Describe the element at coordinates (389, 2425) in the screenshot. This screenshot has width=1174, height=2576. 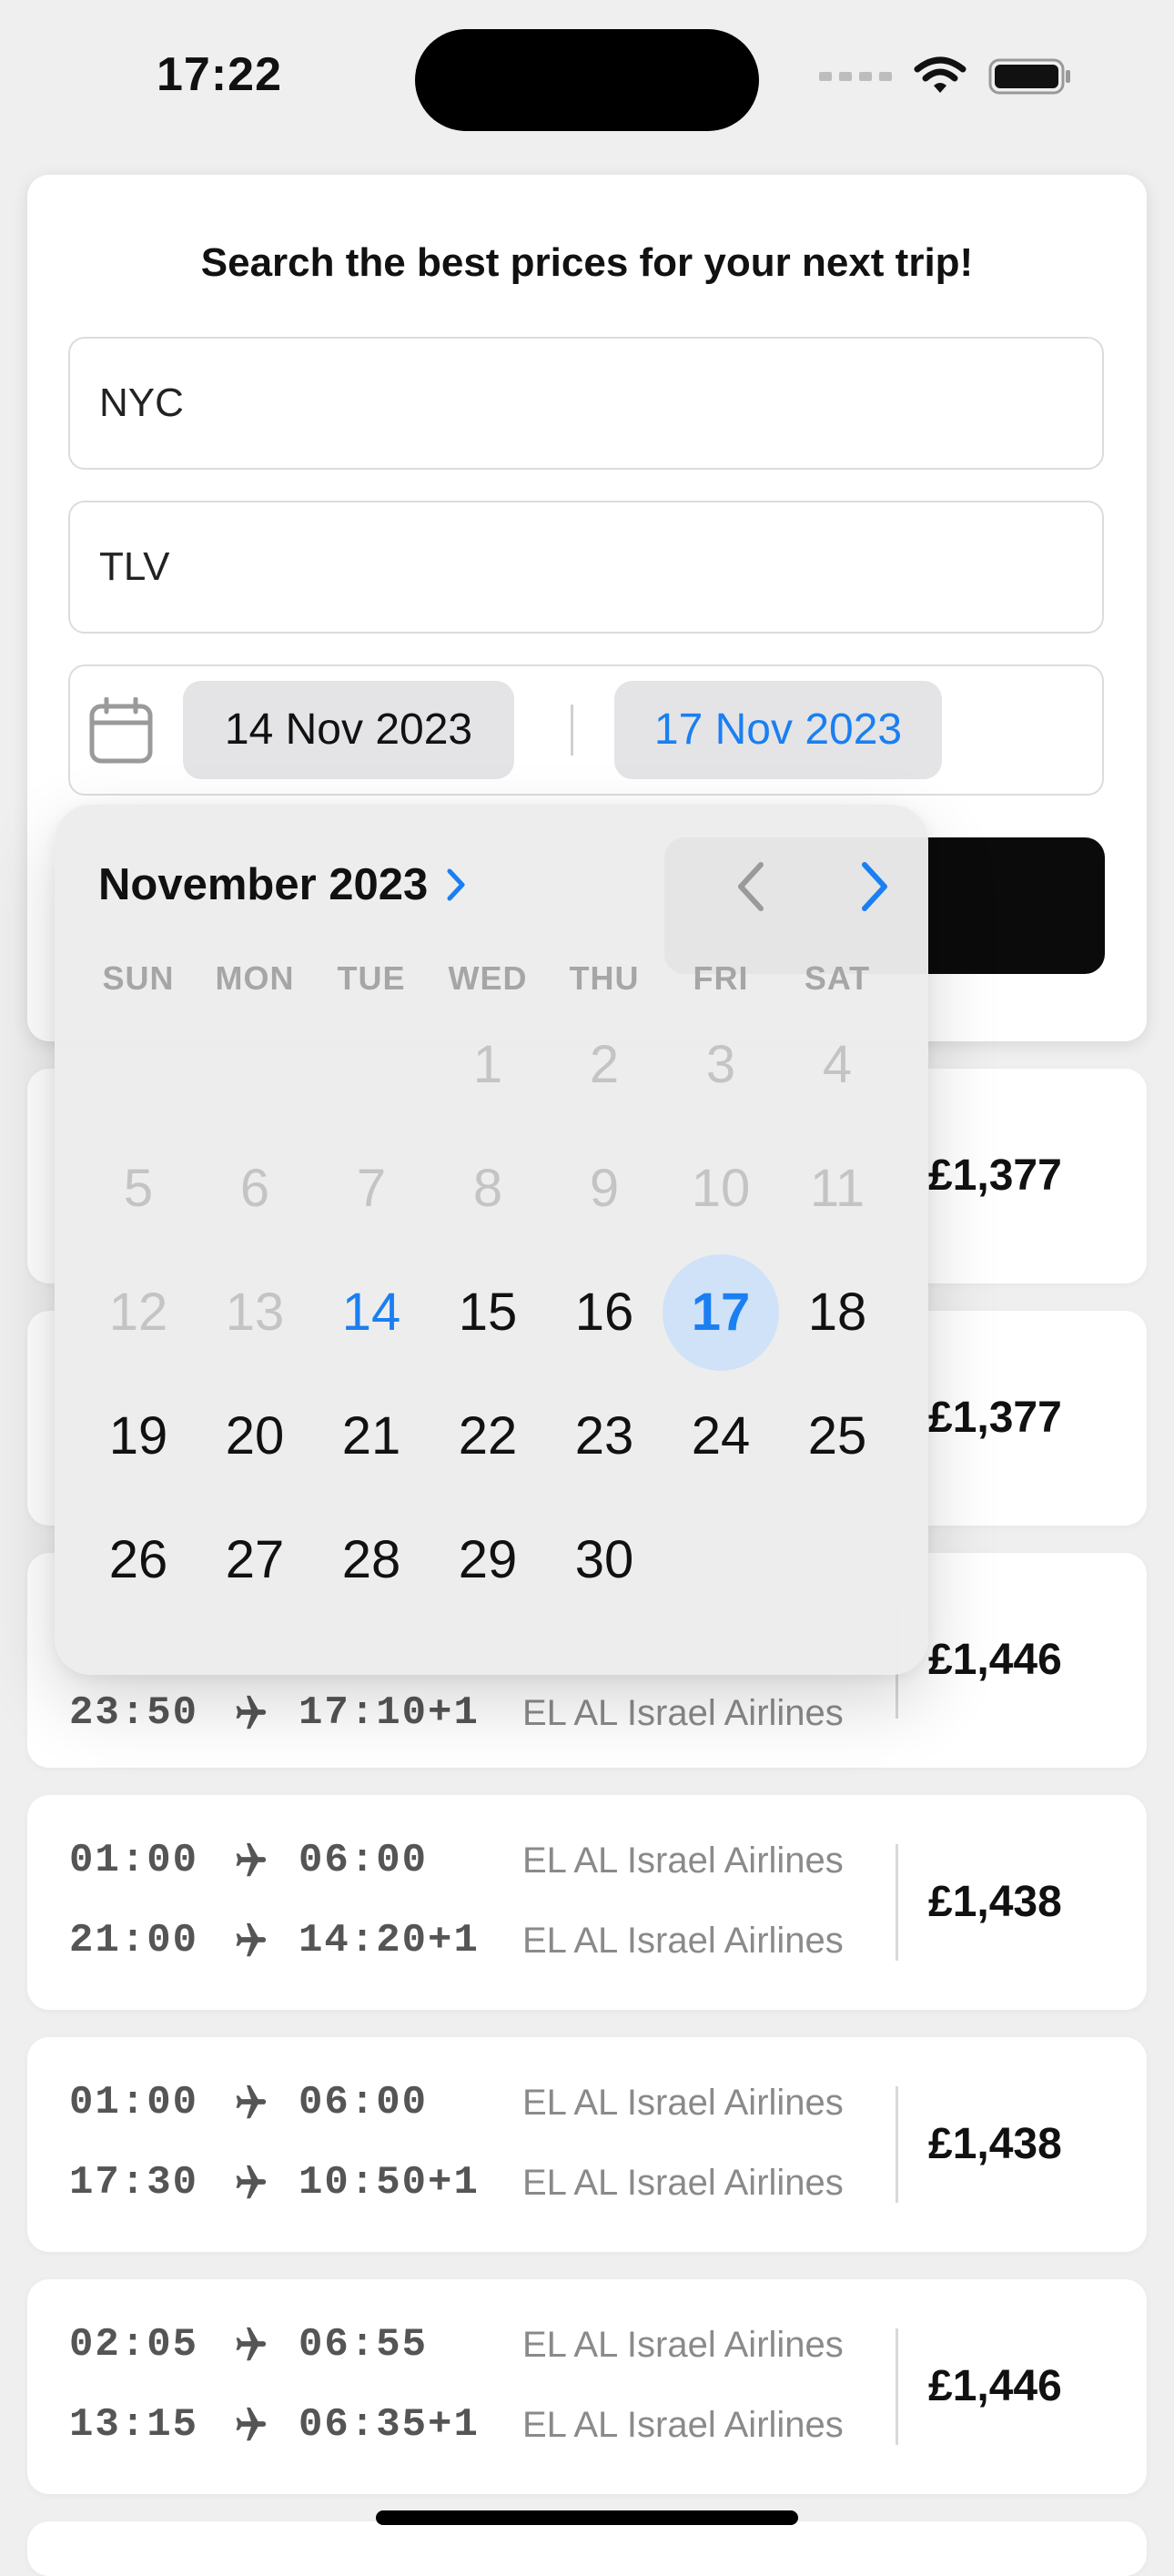
I see `arrival-time: 06:35+1` at that location.